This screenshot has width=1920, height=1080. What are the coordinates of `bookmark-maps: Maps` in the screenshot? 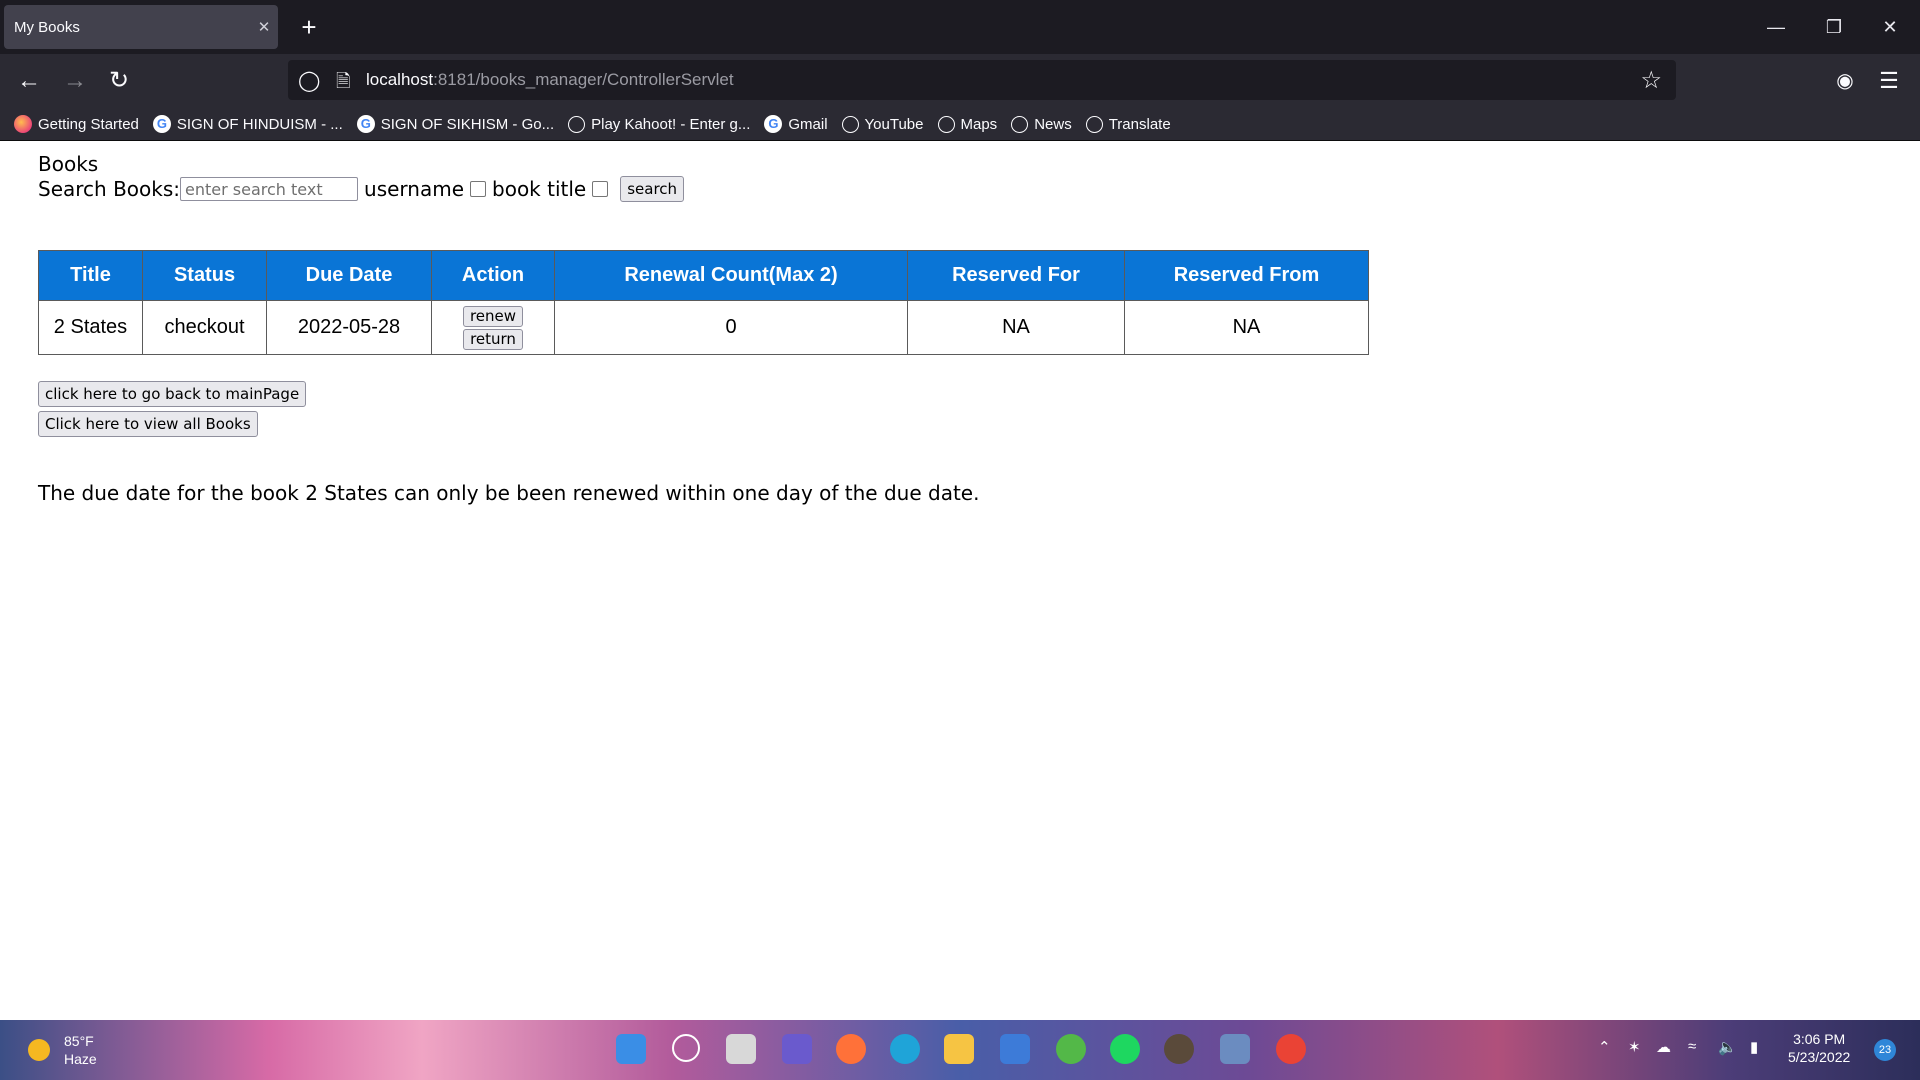 It's located at (967, 124).